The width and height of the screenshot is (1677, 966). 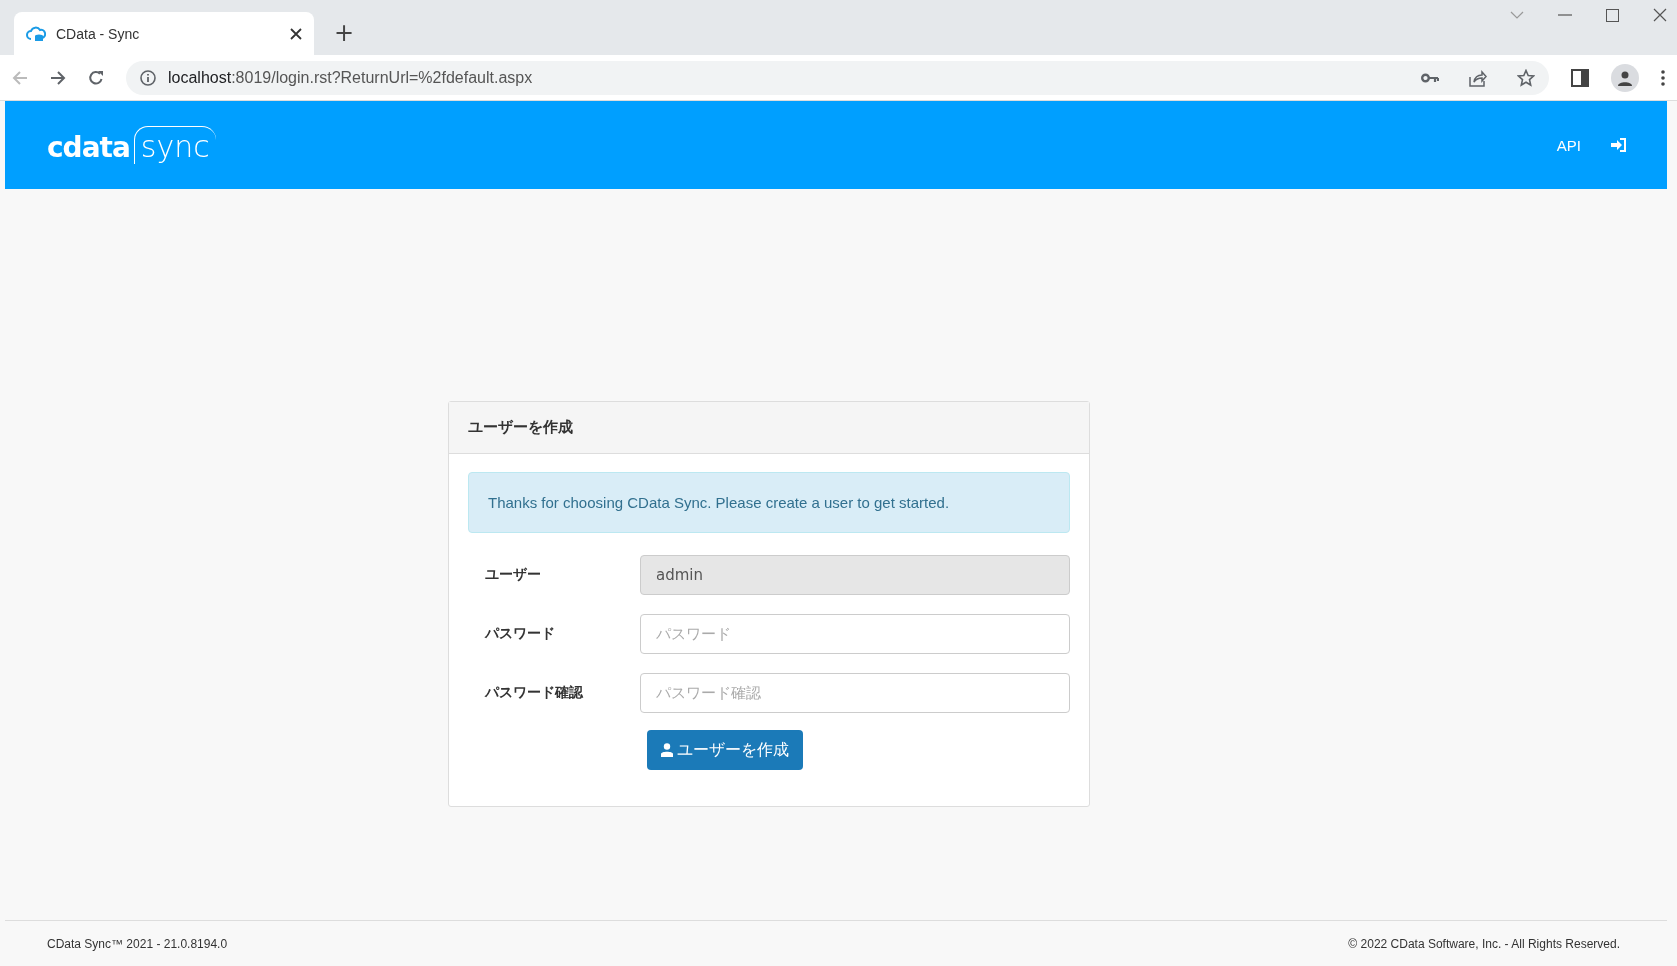 What do you see at coordinates (769, 502) in the screenshot?
I see `info-alert: Thanks for choosing CData Sync. Please create a user to get started.` at bounding box center [769, 502].